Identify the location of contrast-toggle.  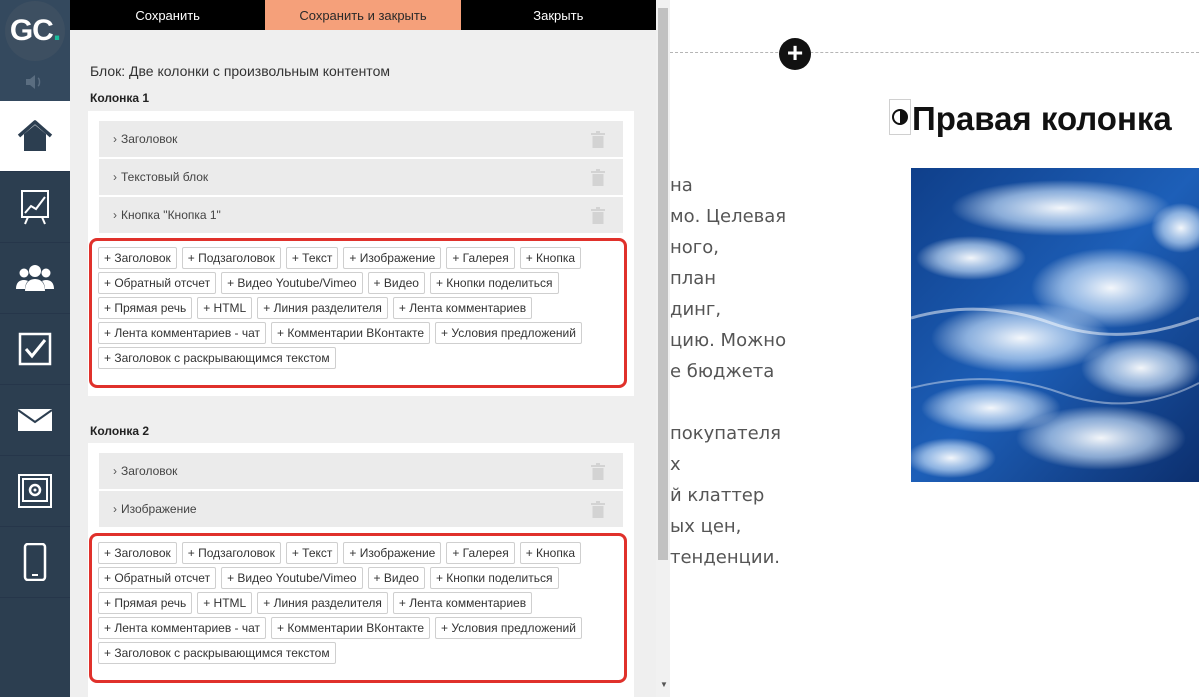
(900, 117).